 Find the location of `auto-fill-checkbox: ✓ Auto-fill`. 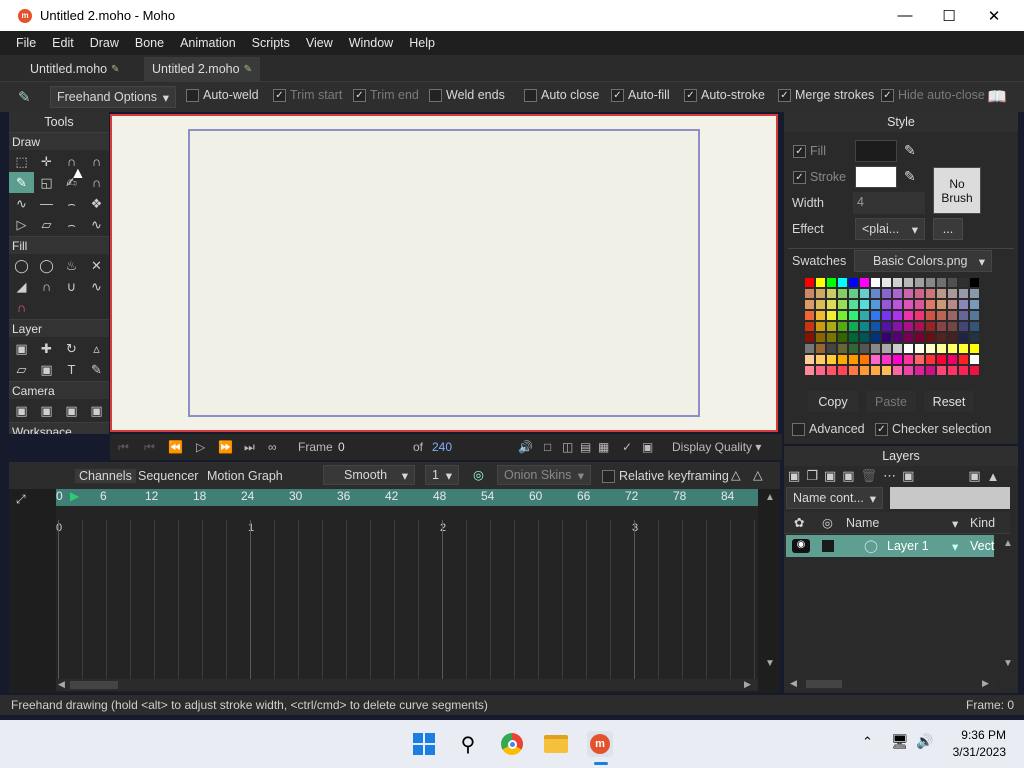

auto-fill-checkbox: ✓ Auto-fill is located at coordinates (640, 95).